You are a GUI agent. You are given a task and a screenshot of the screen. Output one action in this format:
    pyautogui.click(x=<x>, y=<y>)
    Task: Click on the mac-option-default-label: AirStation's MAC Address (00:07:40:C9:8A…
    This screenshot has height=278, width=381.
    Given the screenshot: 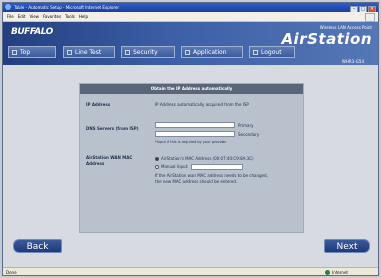 What is the action you would take?
    pyautogui.click(x=207, y=158)
    